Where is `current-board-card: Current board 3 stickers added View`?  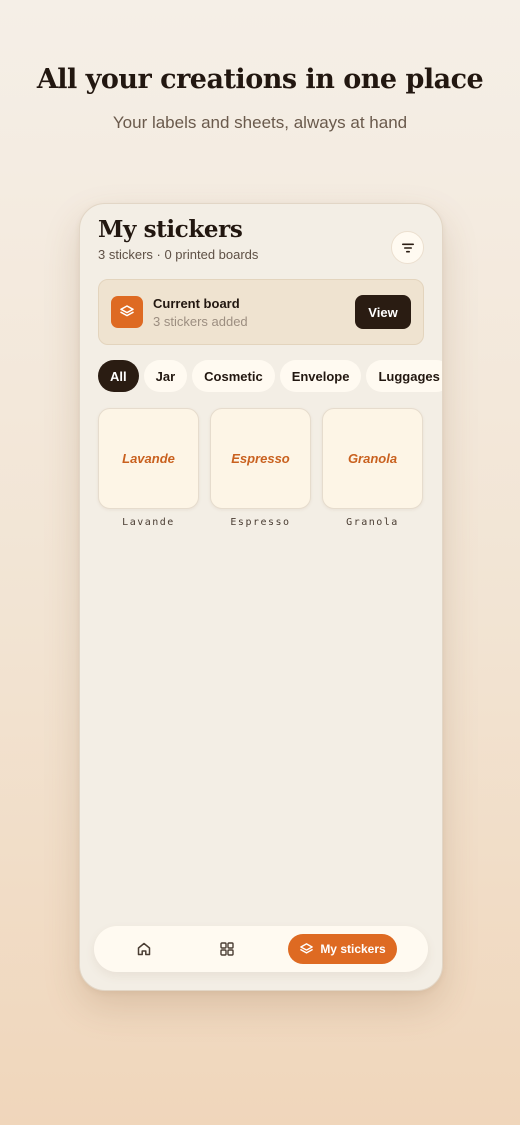
current-board-card: Current board 3 stickers added View is located at coordinates (261, 312).